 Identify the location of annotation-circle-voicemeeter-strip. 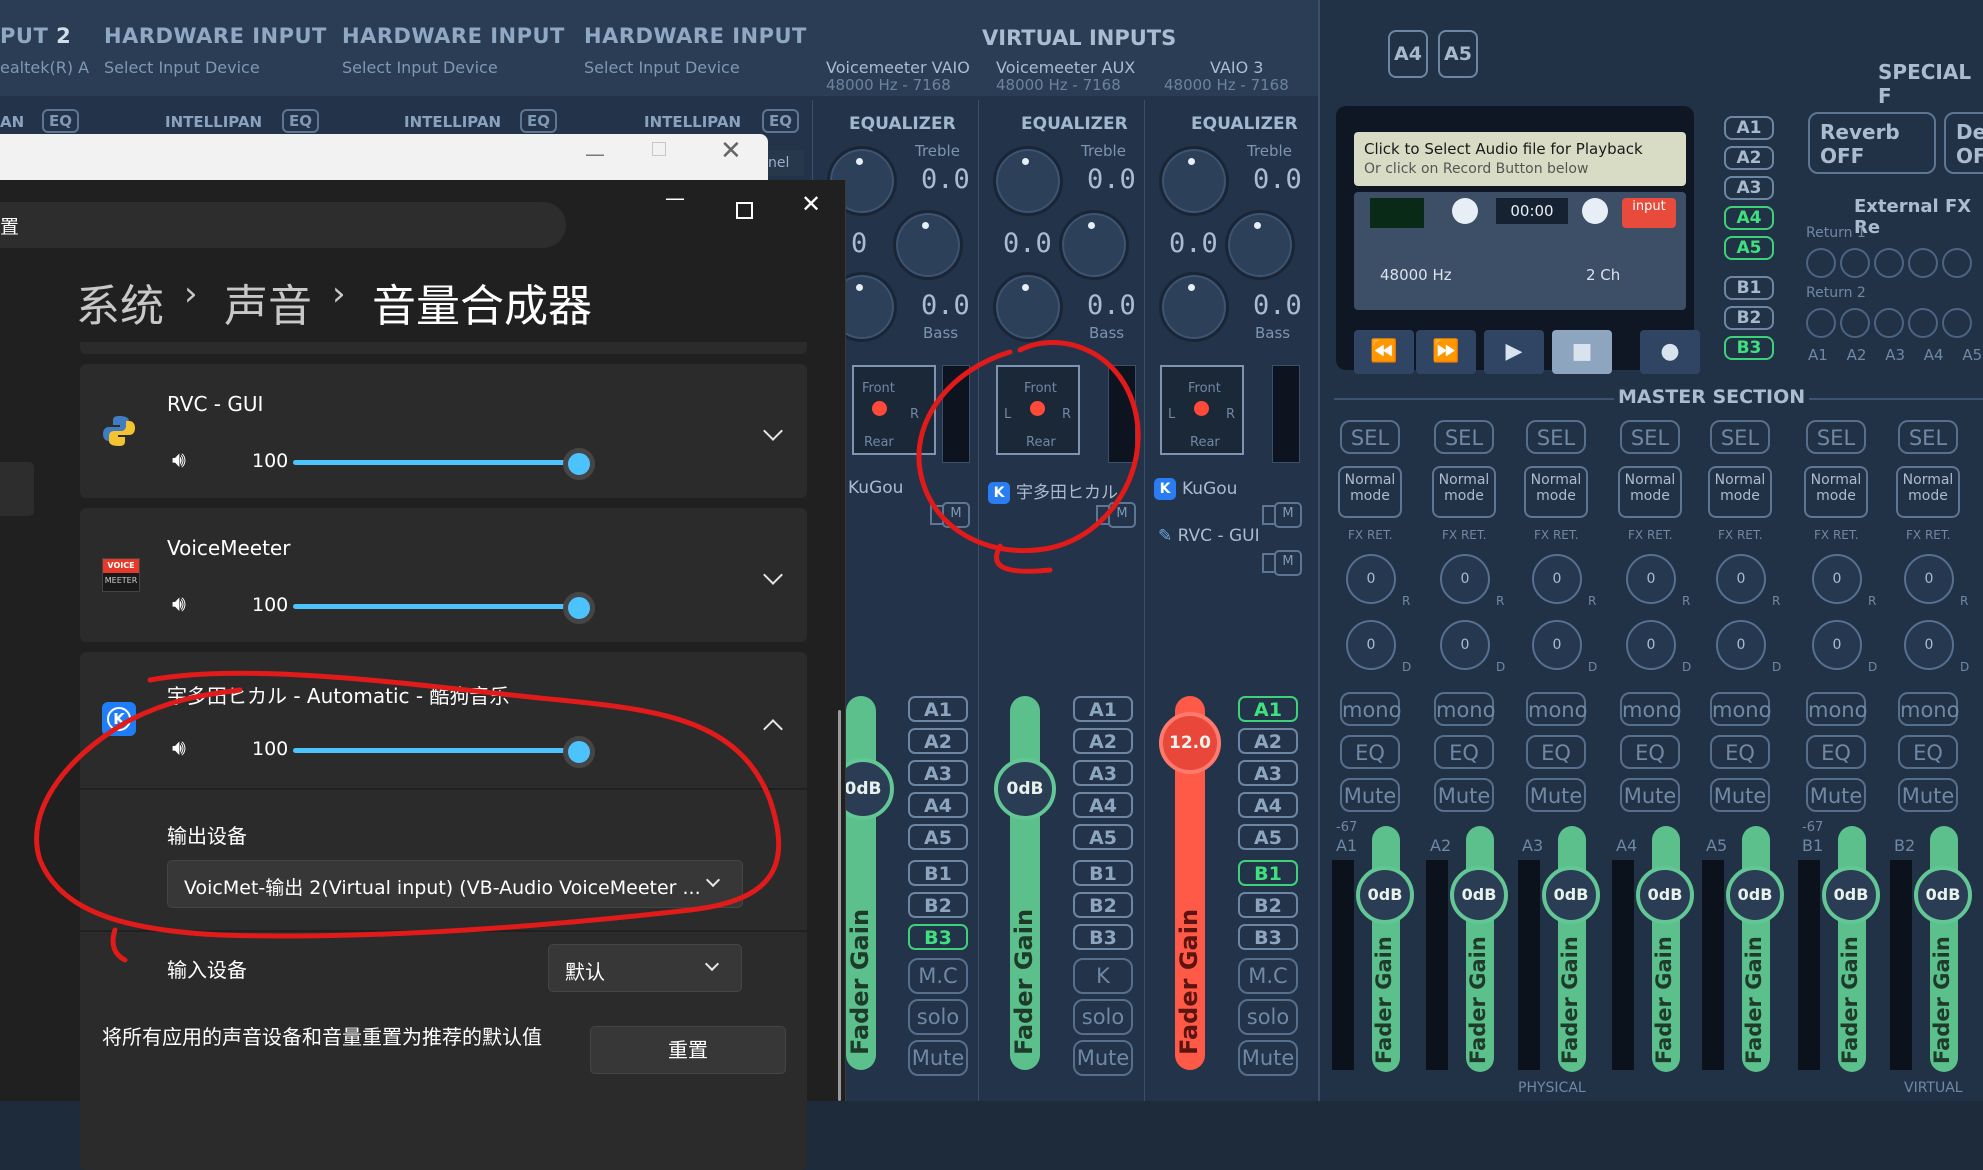
(1028, 457).